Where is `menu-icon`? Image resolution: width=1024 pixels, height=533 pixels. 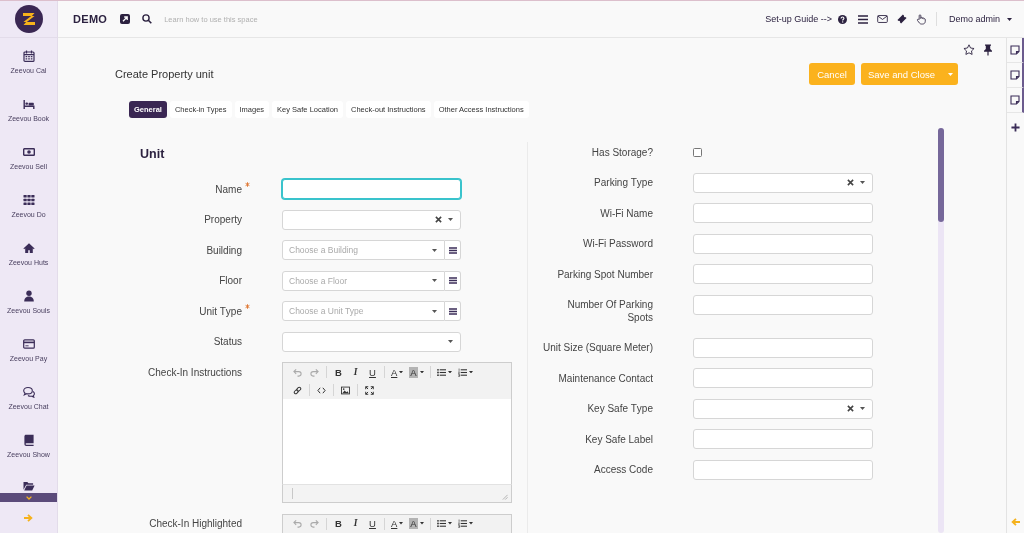 menu-icon is located at coordinates (862, 19).